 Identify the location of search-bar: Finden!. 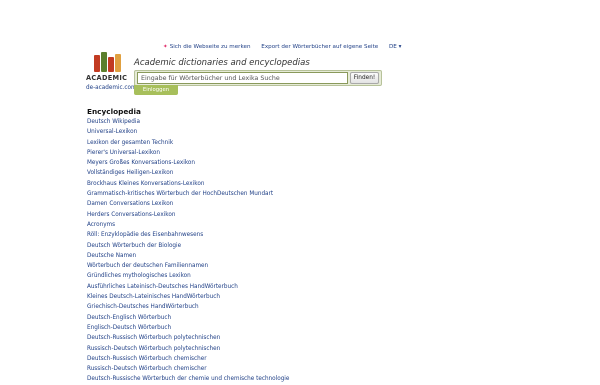
(258, 78).